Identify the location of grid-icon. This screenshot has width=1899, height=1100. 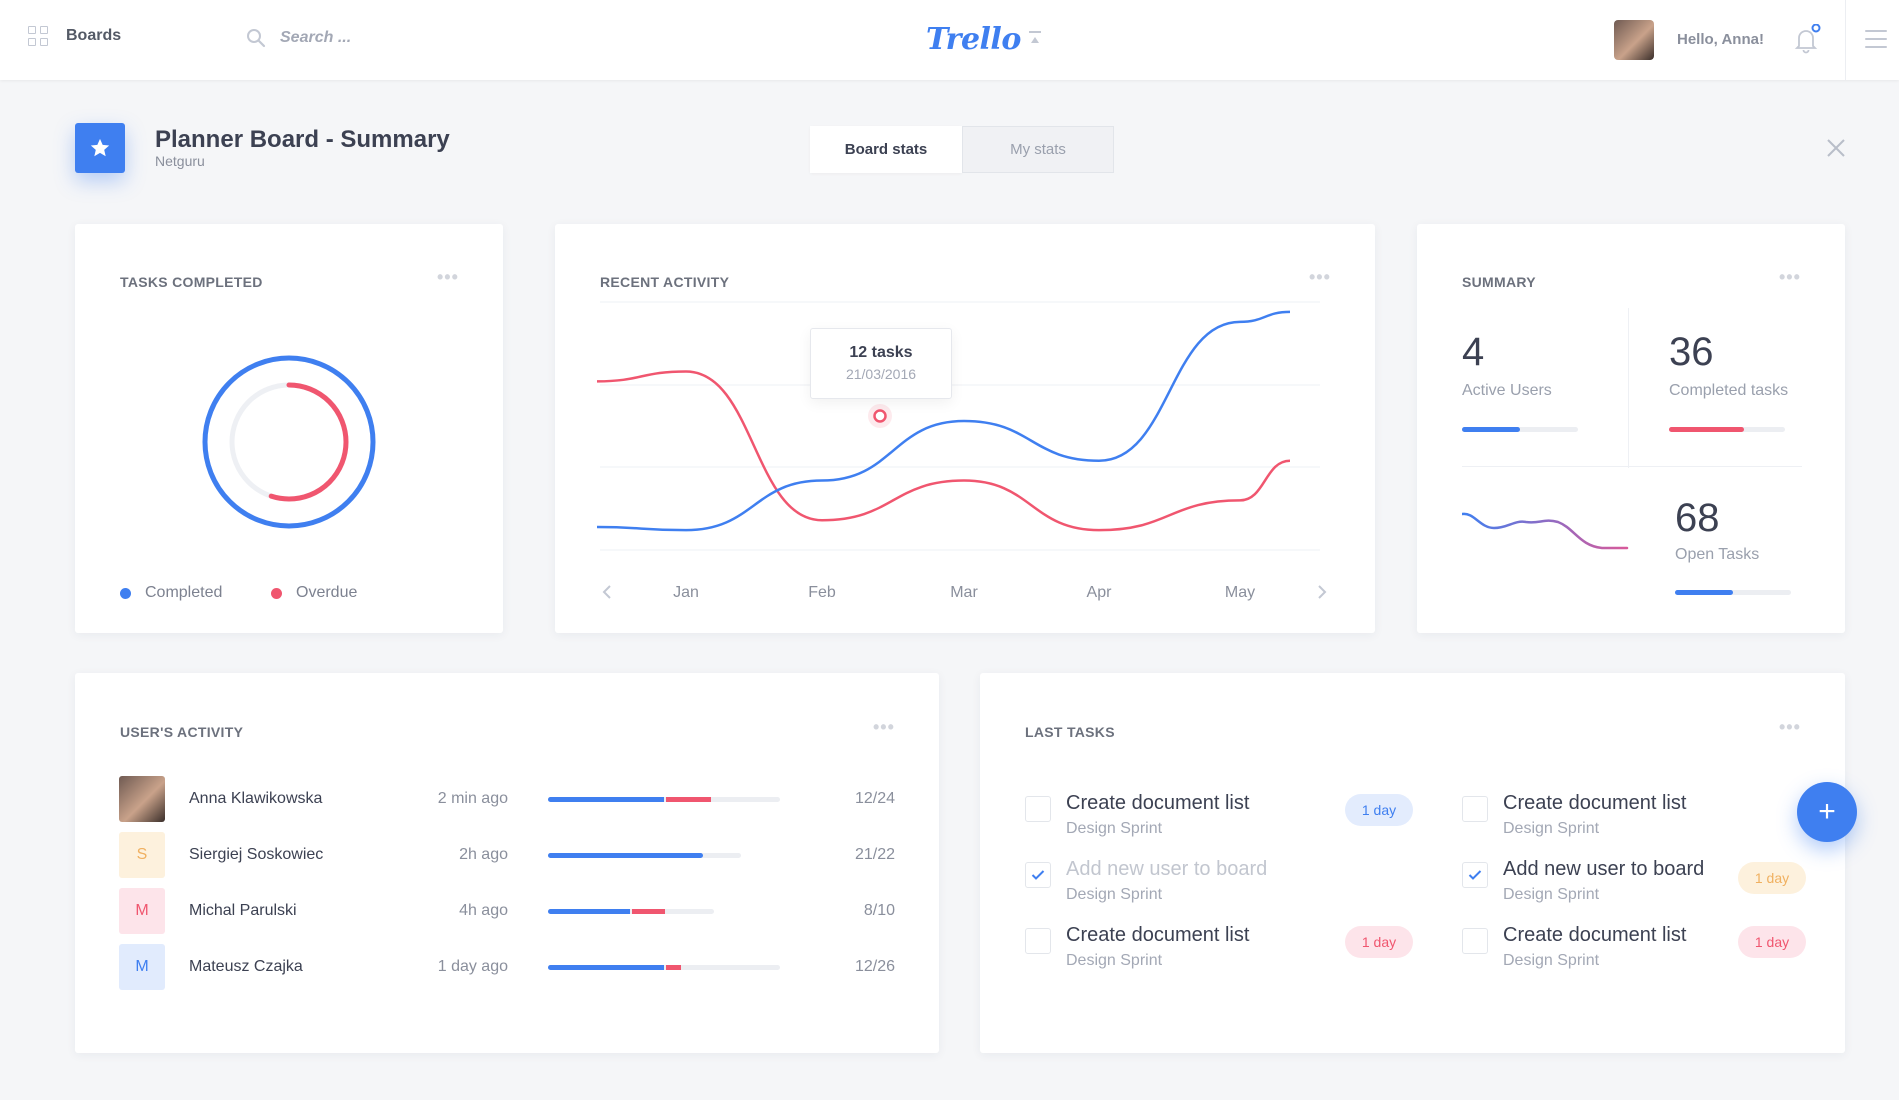
(38, 36).